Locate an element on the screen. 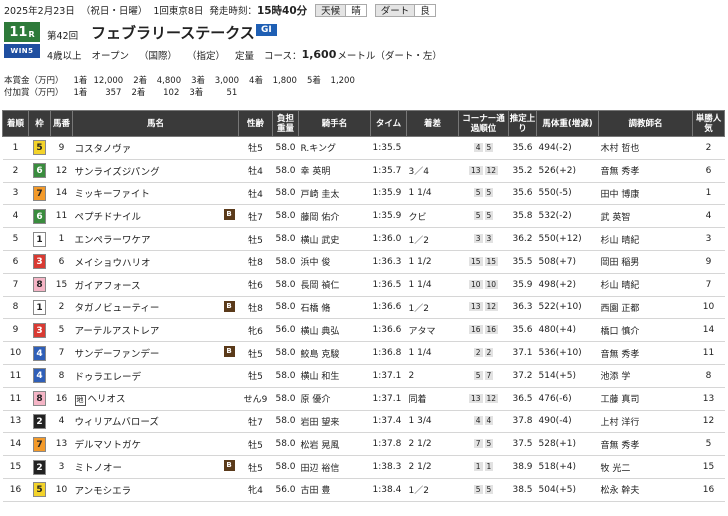 This screenshot has width=728, height=516. waku-badge: 2 is located at coordinates (39, 421).